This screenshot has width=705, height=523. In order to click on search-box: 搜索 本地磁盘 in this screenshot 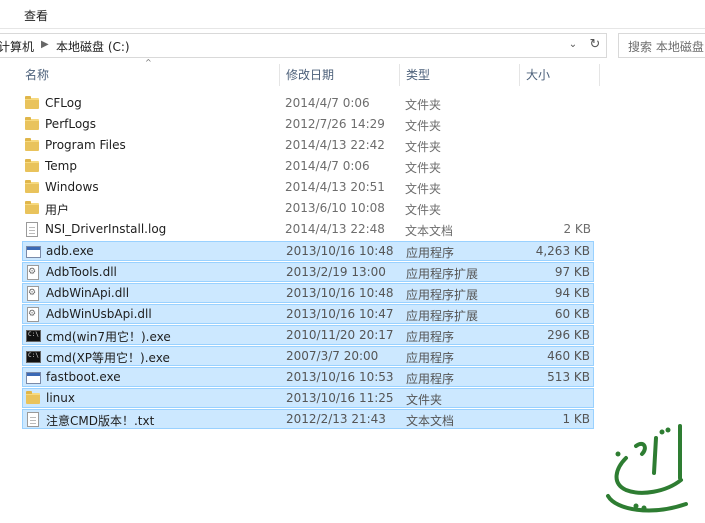, I will do `click(661, 45)`.